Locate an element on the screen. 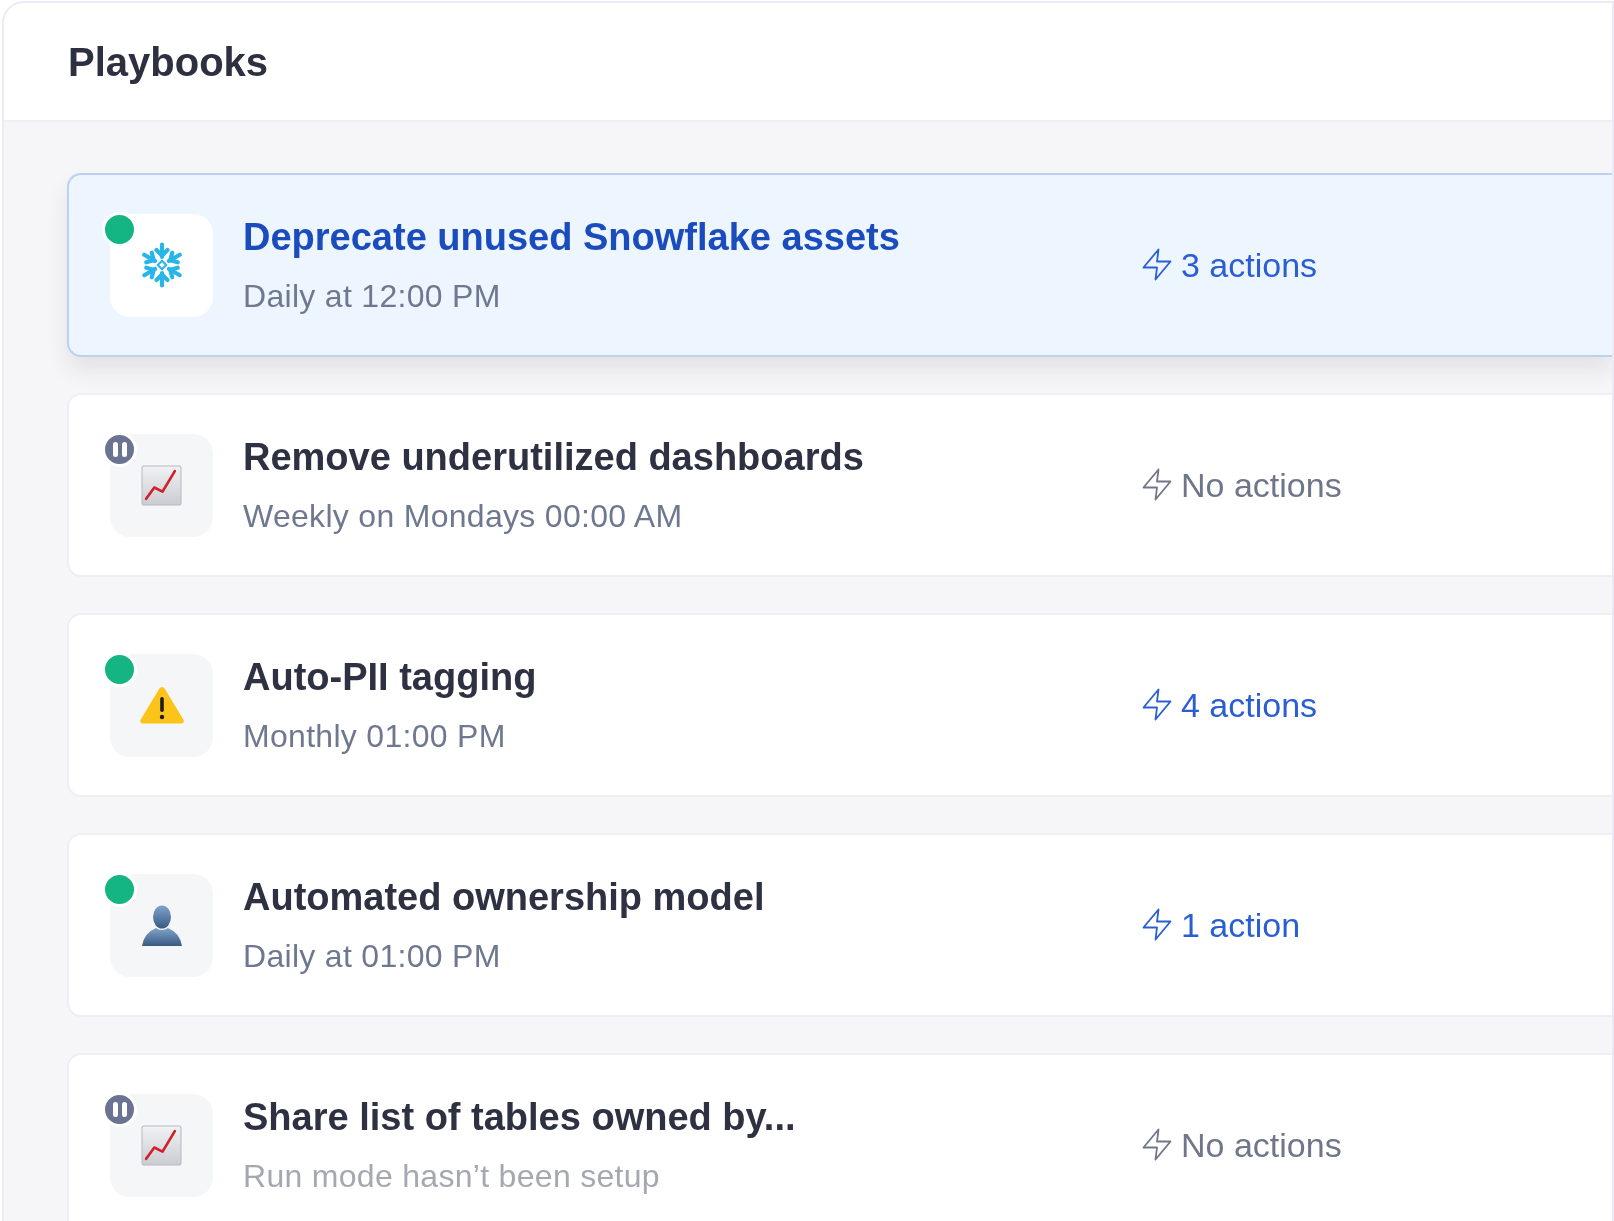 This screenshot has width=1614, height=1221. actions-count: 4 actions is located at coordinates (1249, 705).